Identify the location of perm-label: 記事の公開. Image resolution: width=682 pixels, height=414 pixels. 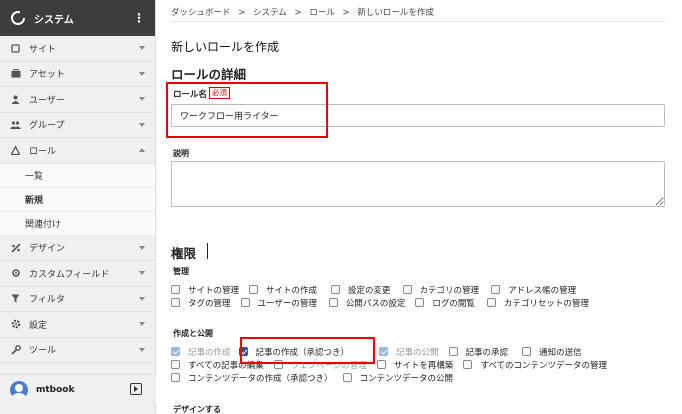
(417, 352).